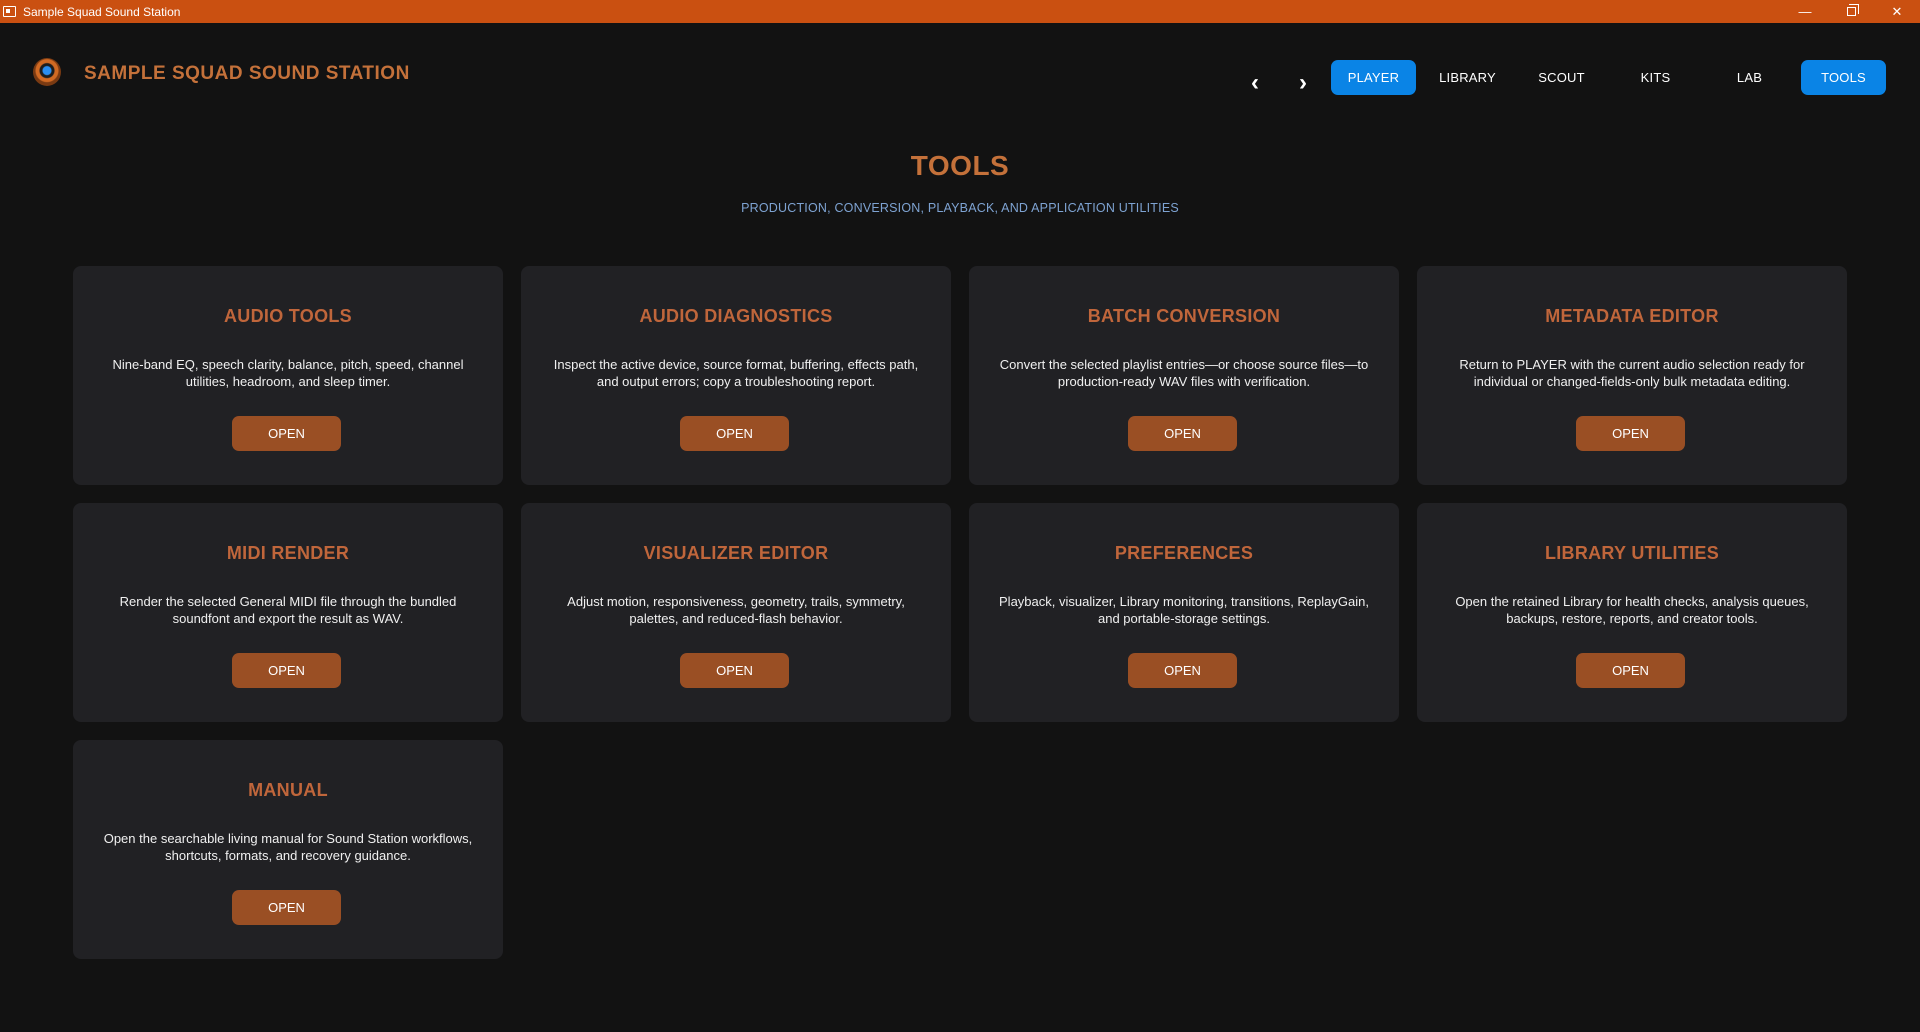 Image resolution: width=1920 pixels, height=1032 pixels. What do you see at coordinates (1632, 316) in the screenshot?
I see `card-title: METADATA EDITOR` at bounding box center [1632, 316].